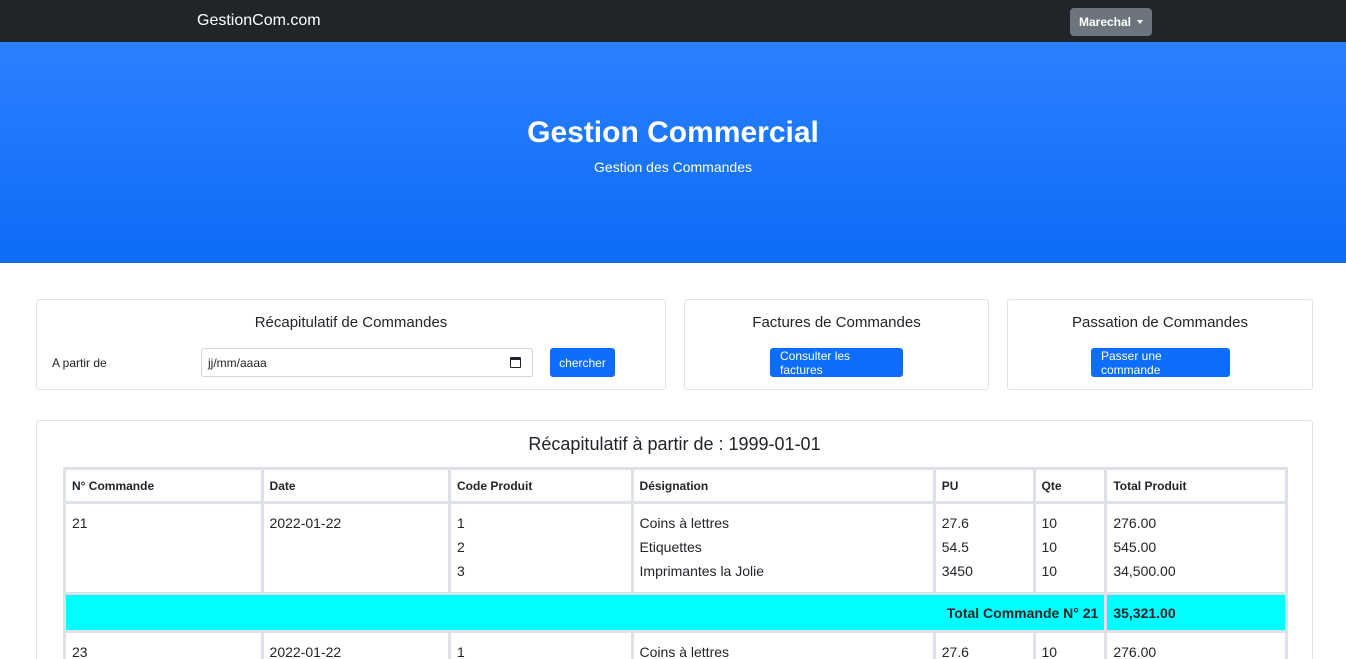  What do you see at coordinates (783, 485) in the screenshot?
I see `column-header: Désignation` at bounding box center [783, 485].